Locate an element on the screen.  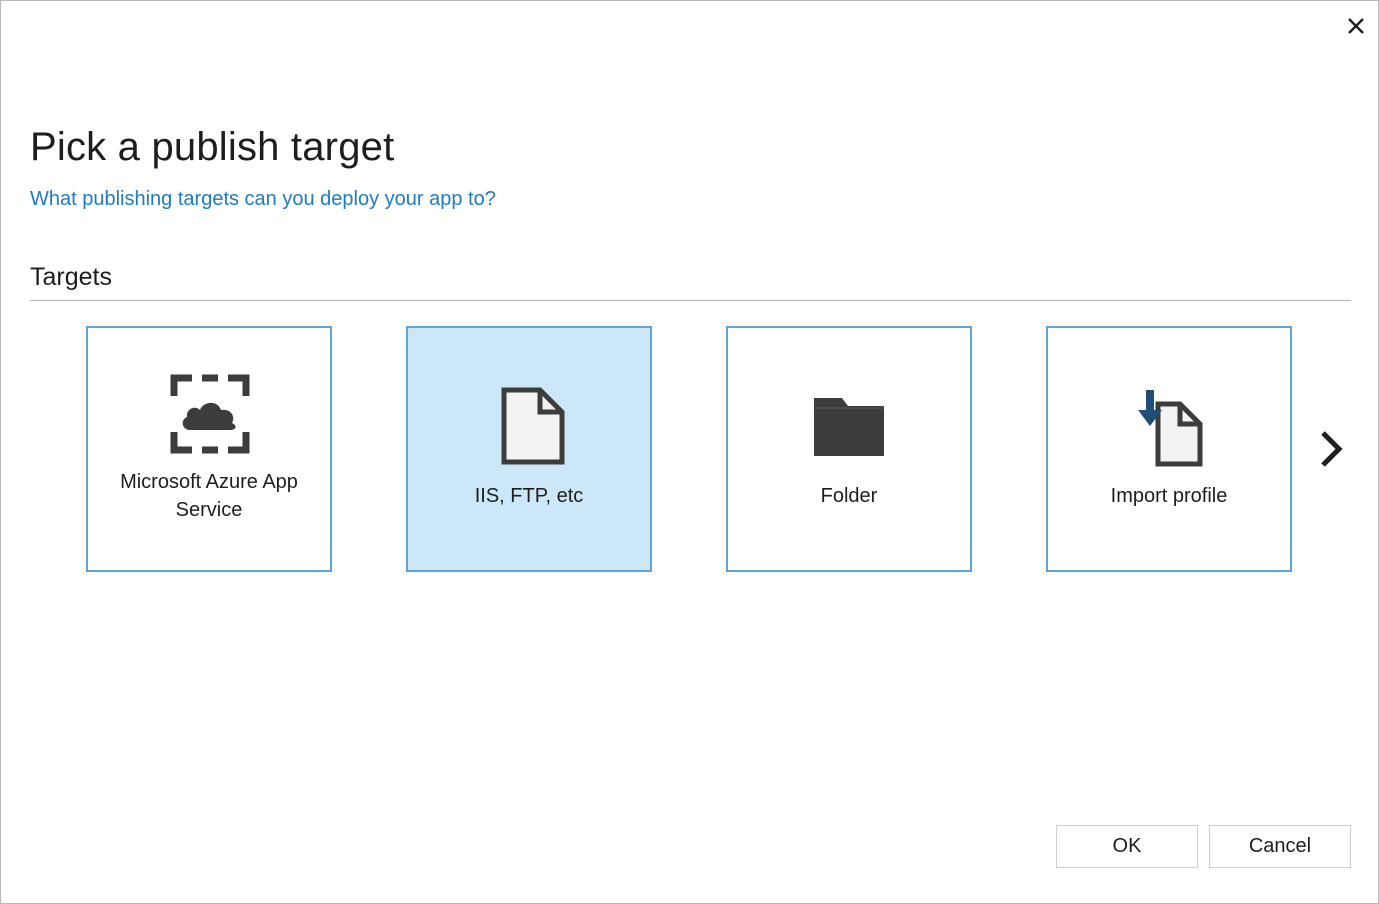
tile-label: Import profile is located at coordinates (1169, 496).